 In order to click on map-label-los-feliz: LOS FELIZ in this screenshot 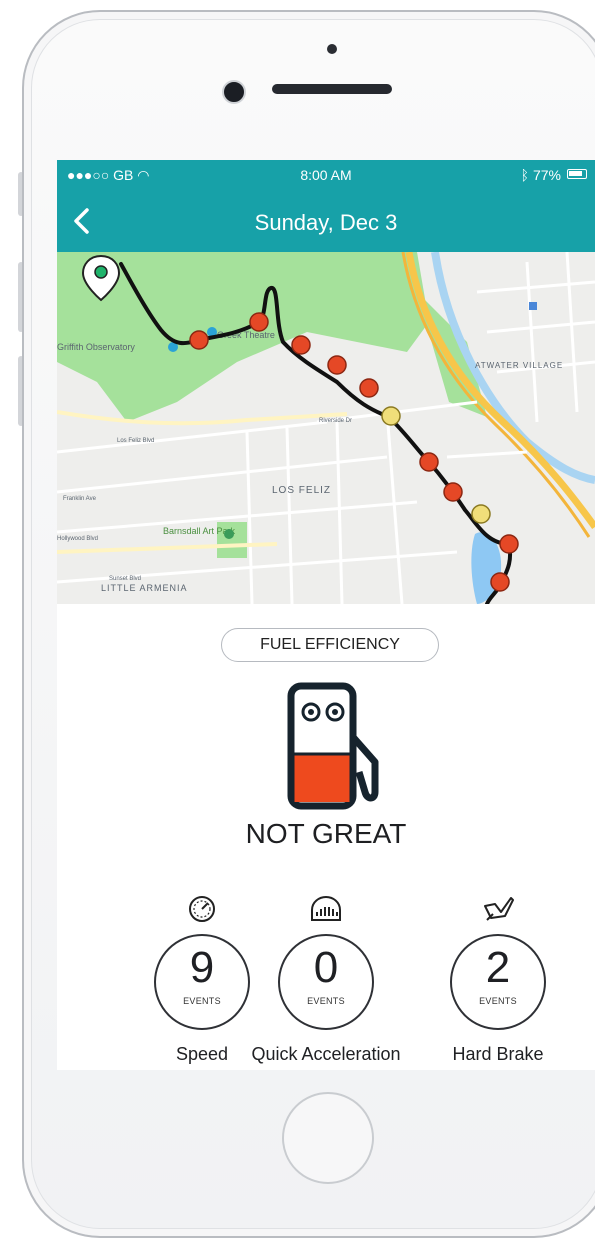, I will do `click(301, 490)`.